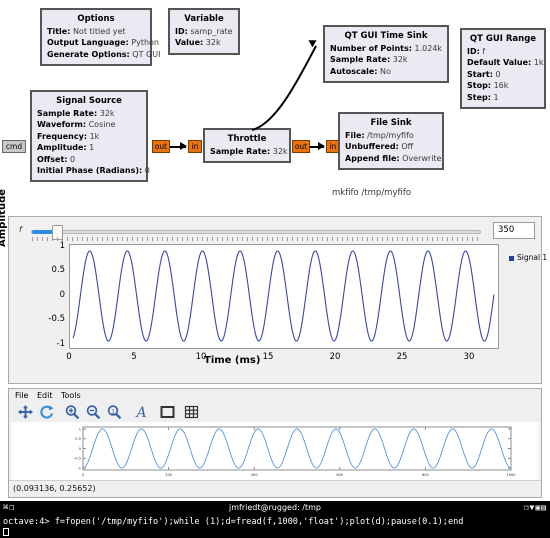 Image resolution: width=550 pixels, height=538 pixels. What do you see at coordinates (45, 395) in the screenshot?
I see `menu-item-edit: Edit` at bounding box center [45, 395].